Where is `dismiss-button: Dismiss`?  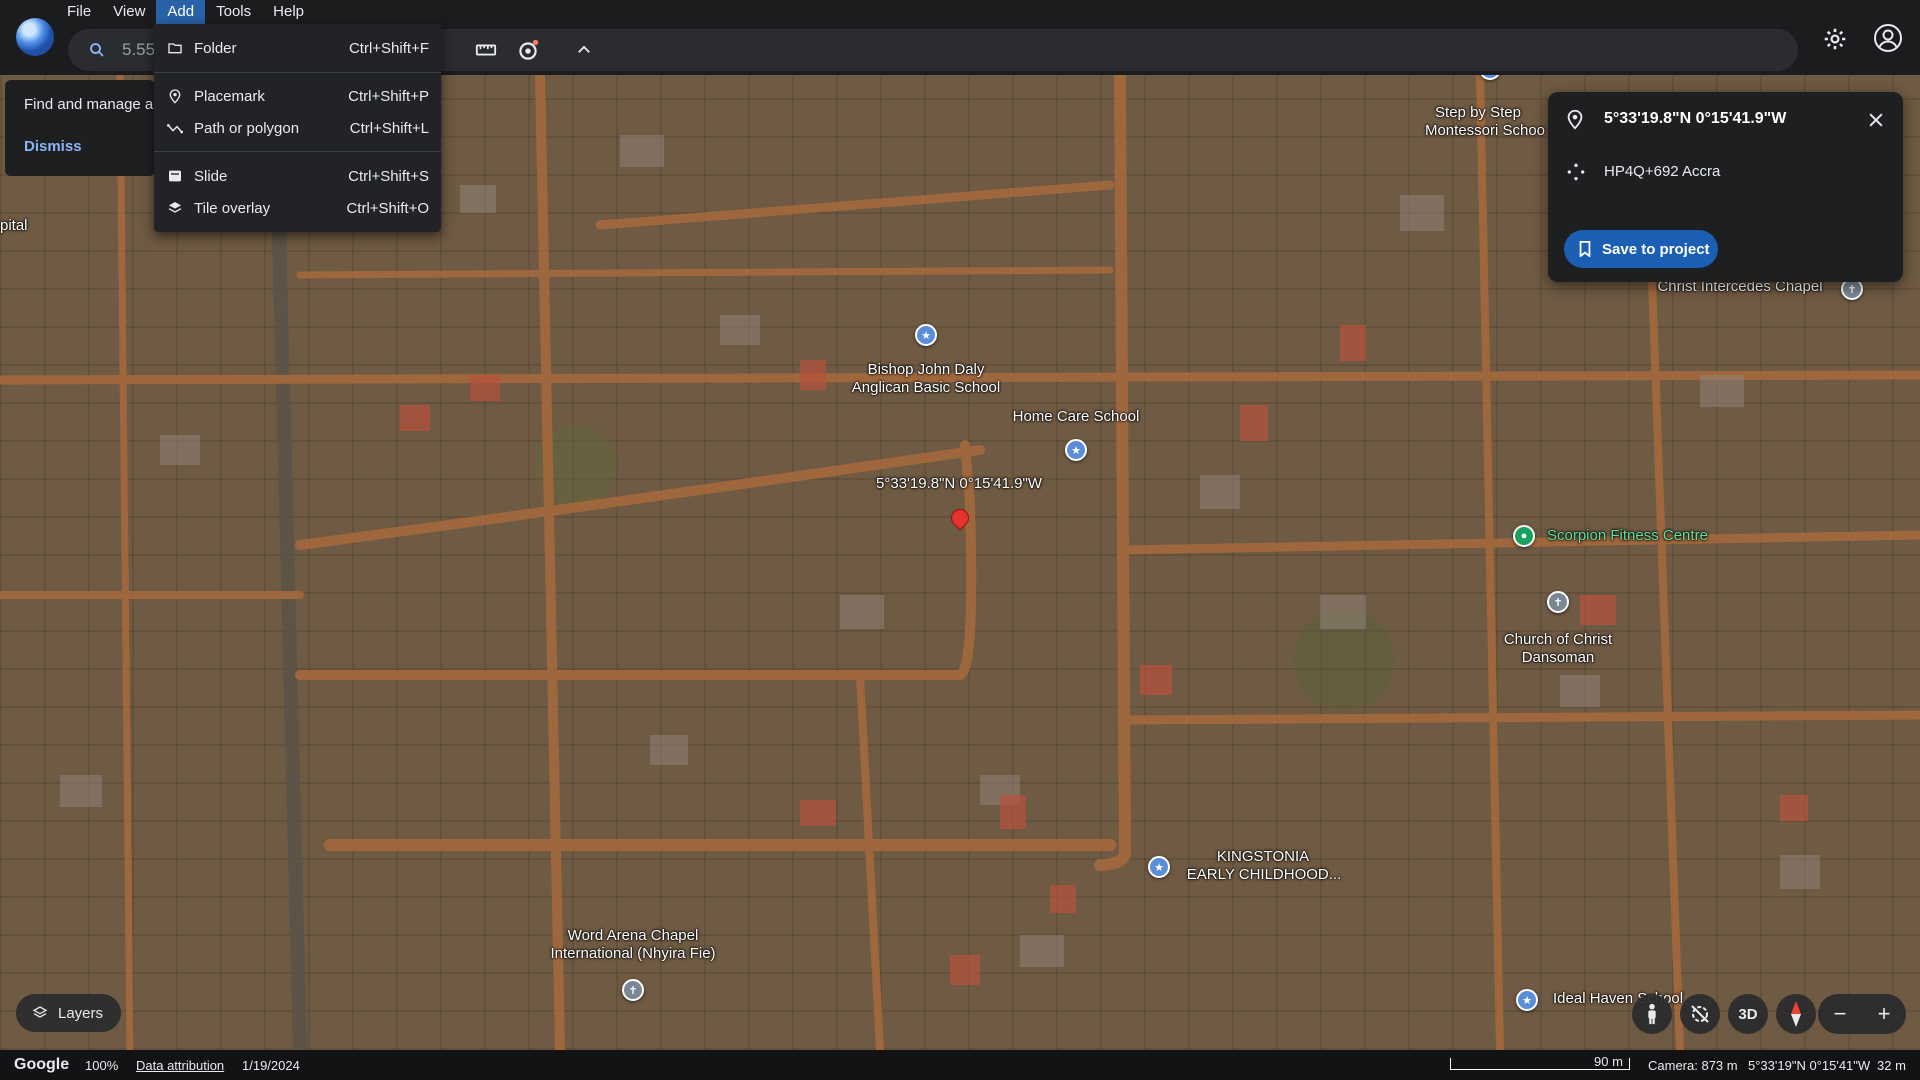 dismiss-button: Dismiss is located at coordinates (53, 146).